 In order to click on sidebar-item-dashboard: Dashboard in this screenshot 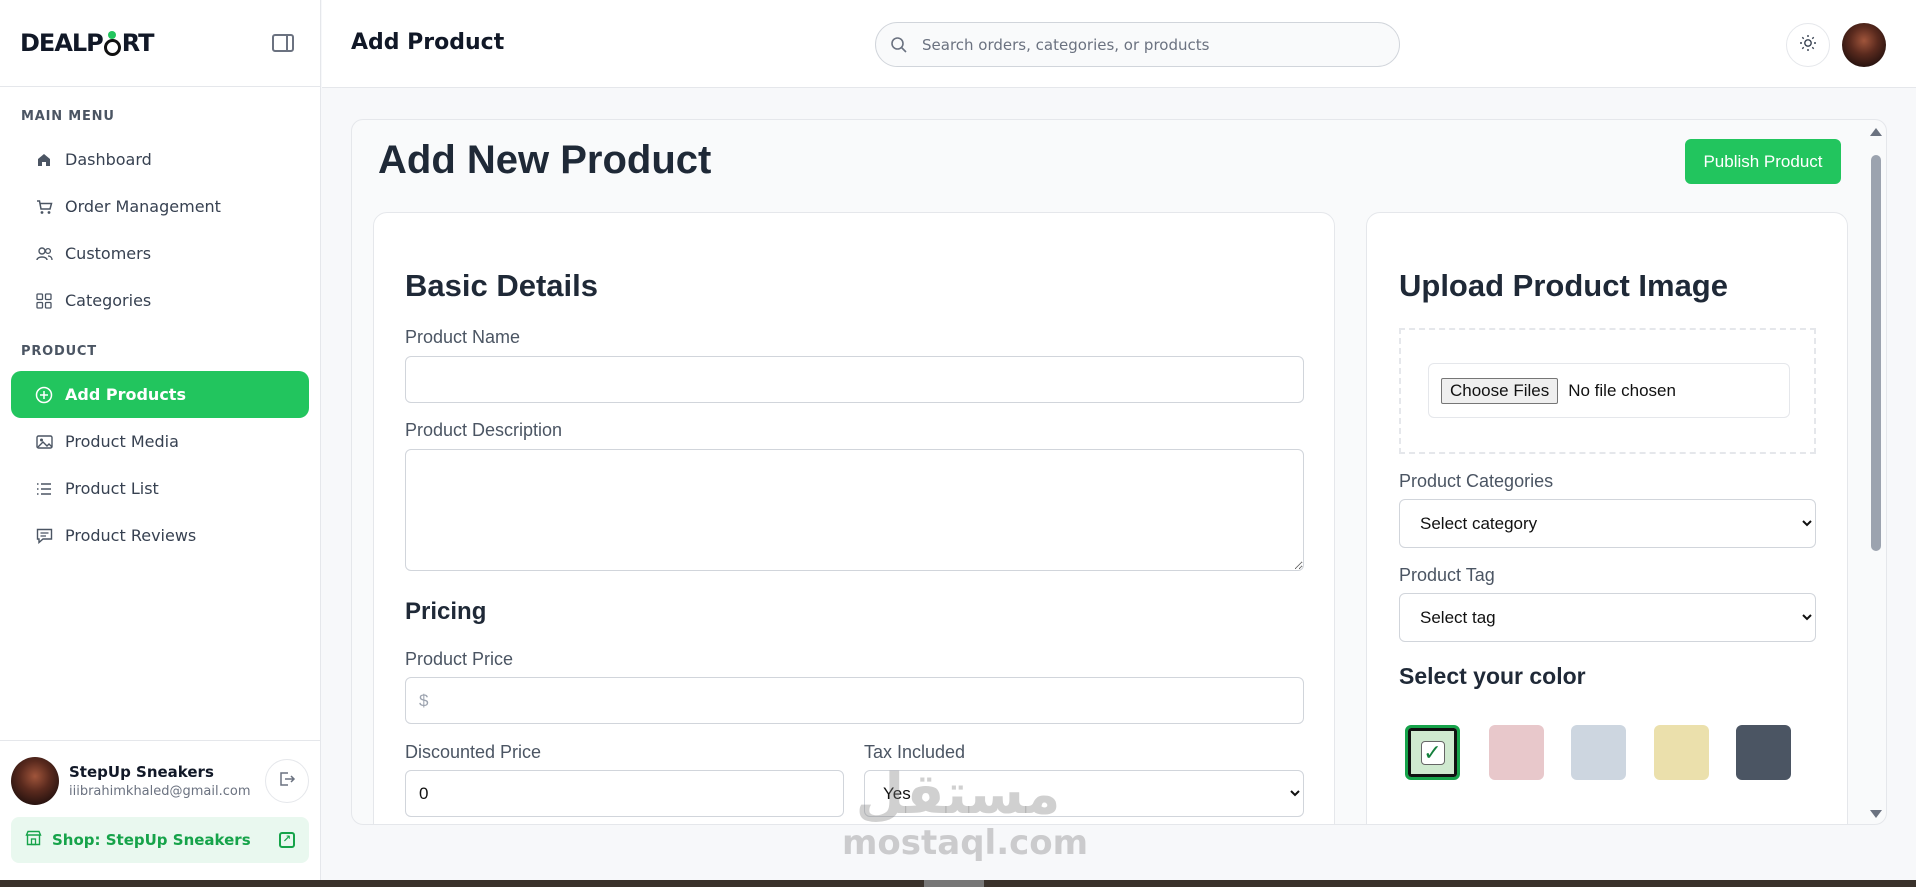, I will do `click(160, 159)`.